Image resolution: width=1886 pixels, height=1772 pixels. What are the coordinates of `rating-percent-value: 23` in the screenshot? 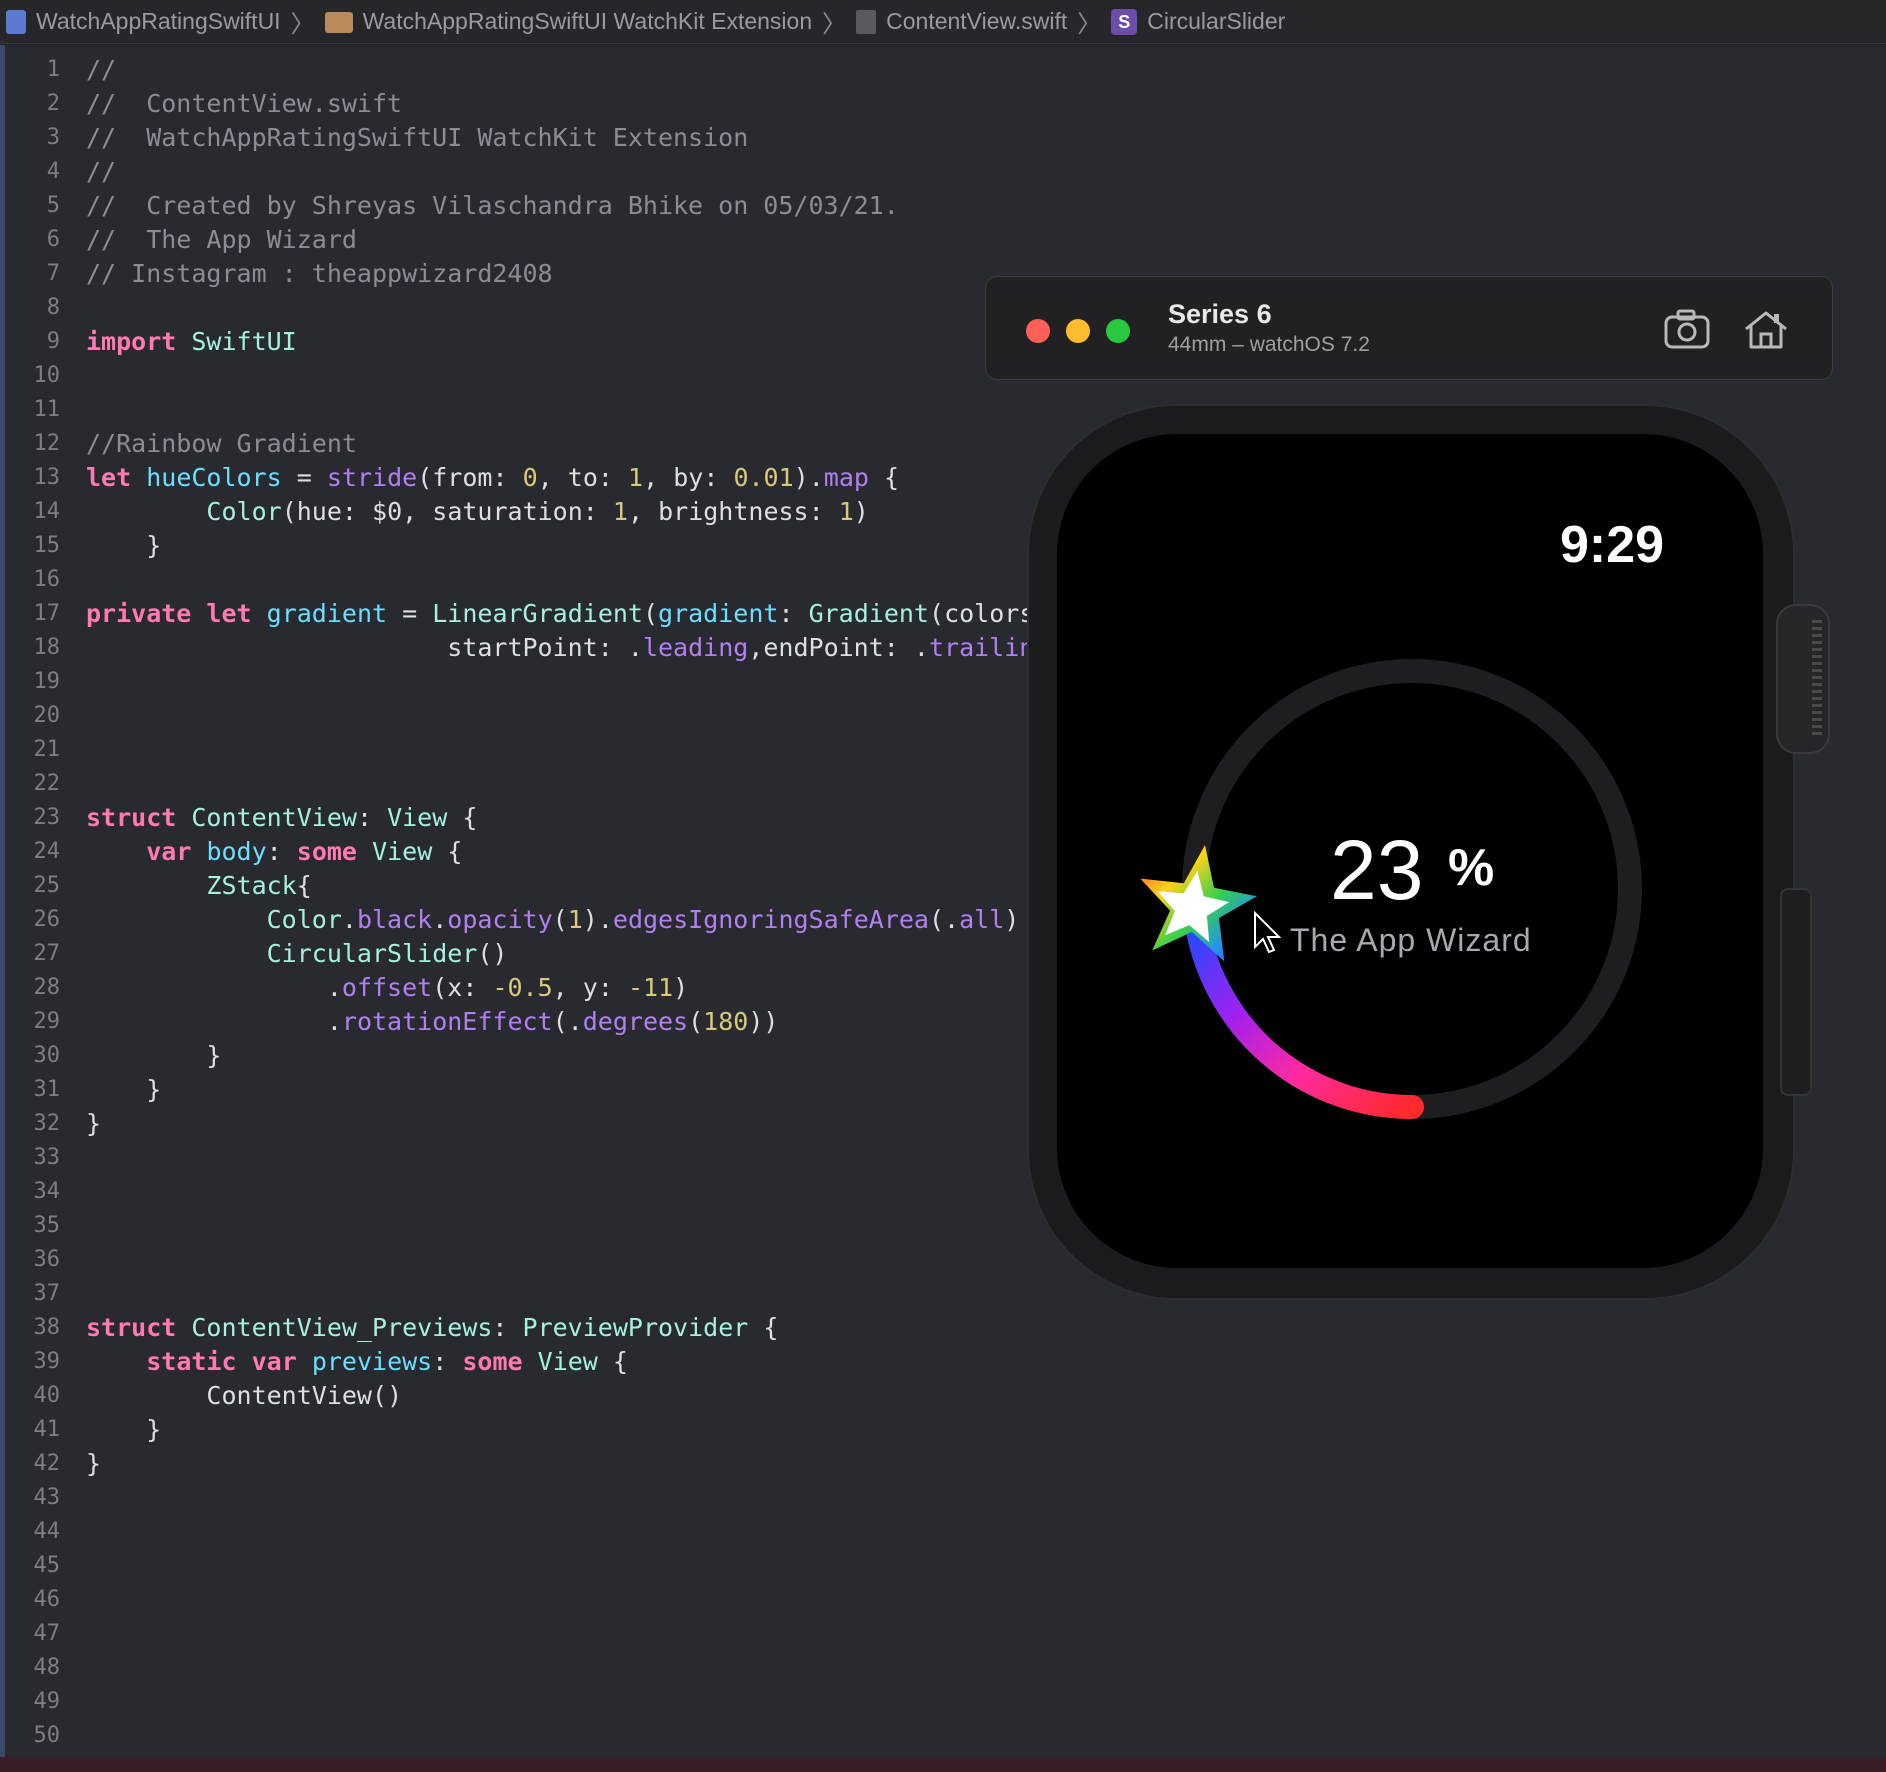 It's located at (1377, 870).